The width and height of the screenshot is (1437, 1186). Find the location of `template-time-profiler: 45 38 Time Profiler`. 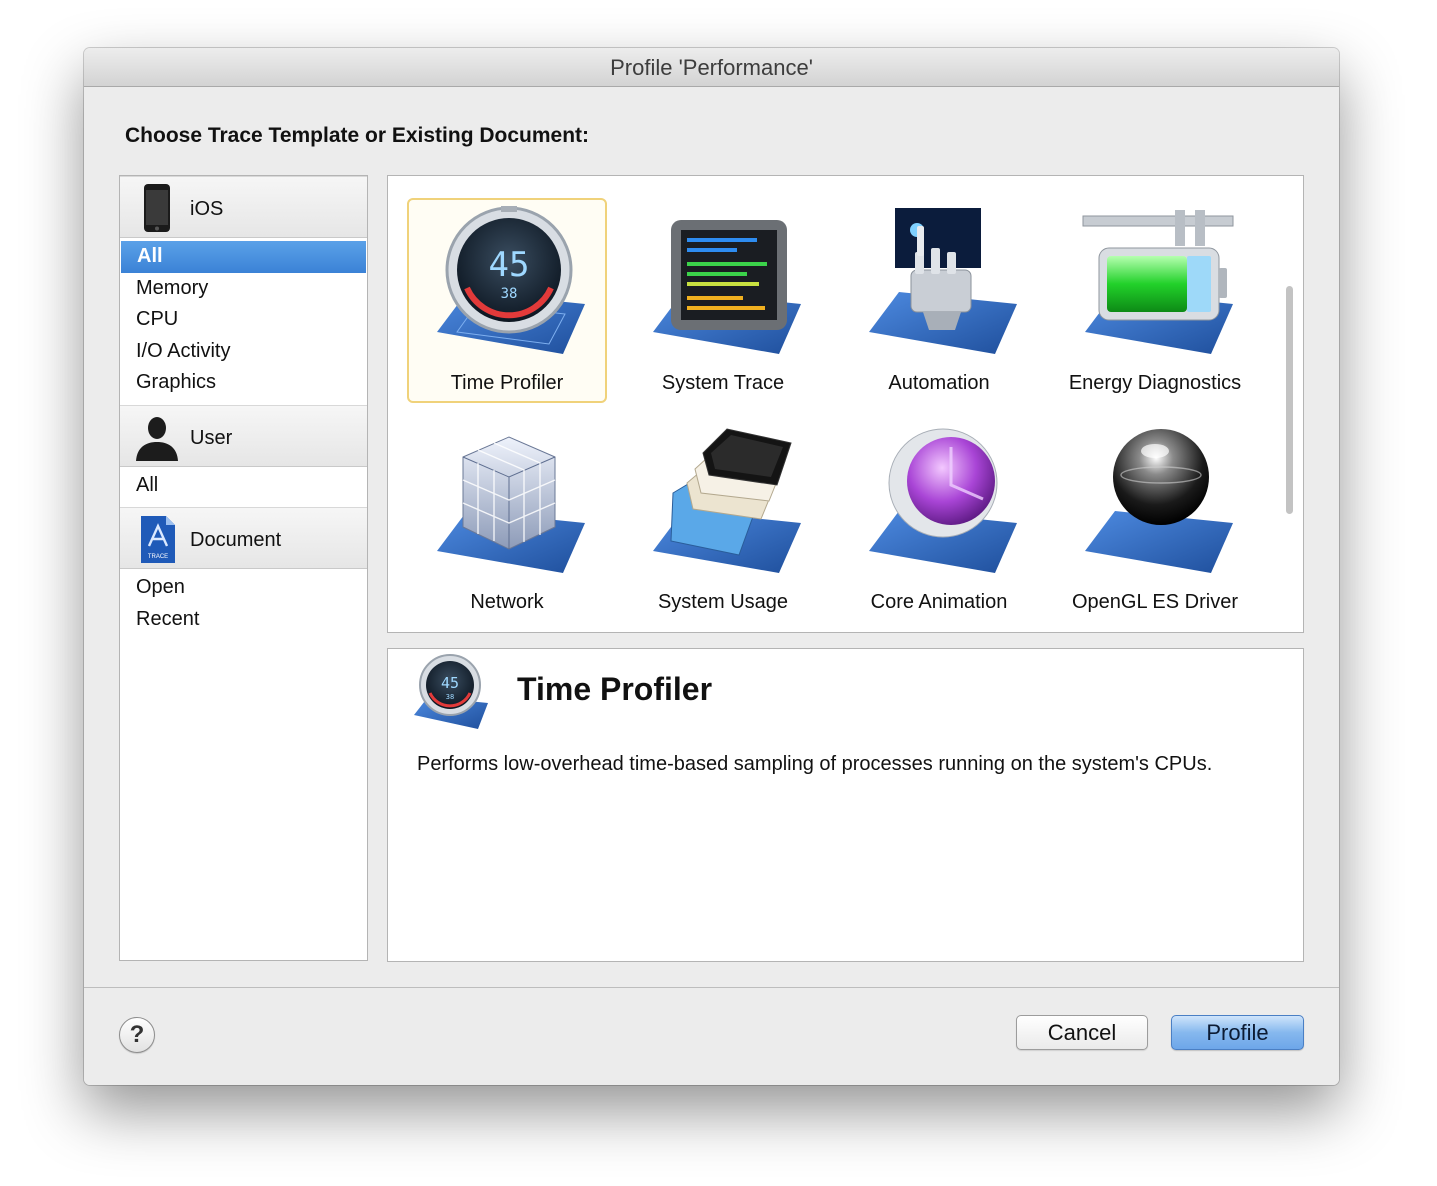

template-time-profiler: 45 38 Time Profiler is located at coordinates (507, 300).